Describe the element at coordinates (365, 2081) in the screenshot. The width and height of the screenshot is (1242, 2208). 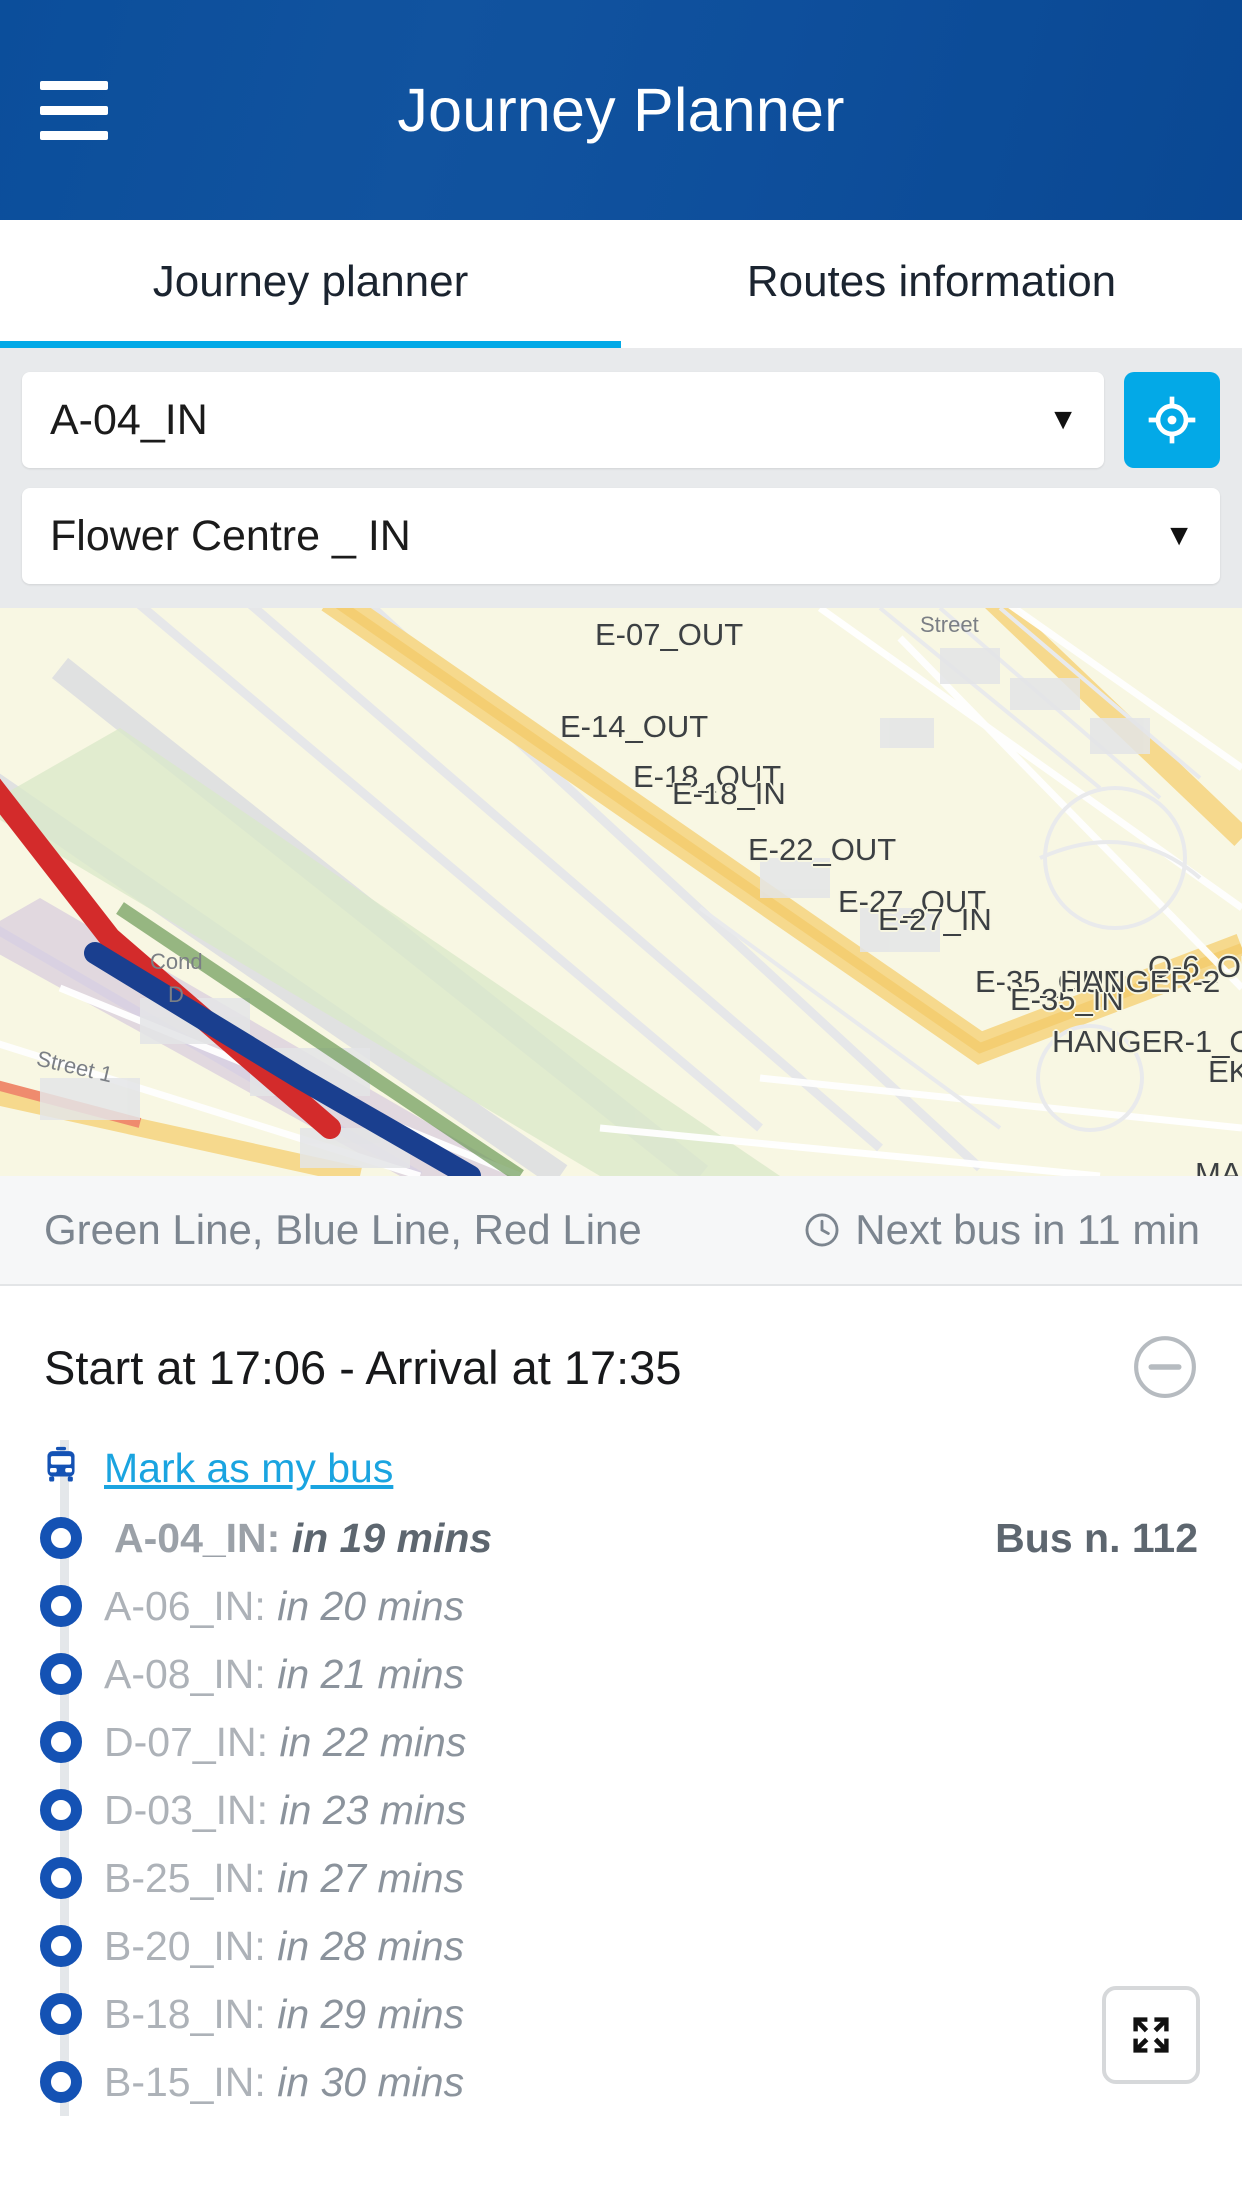
I see `stop-eta: in 30 mins` at that location.